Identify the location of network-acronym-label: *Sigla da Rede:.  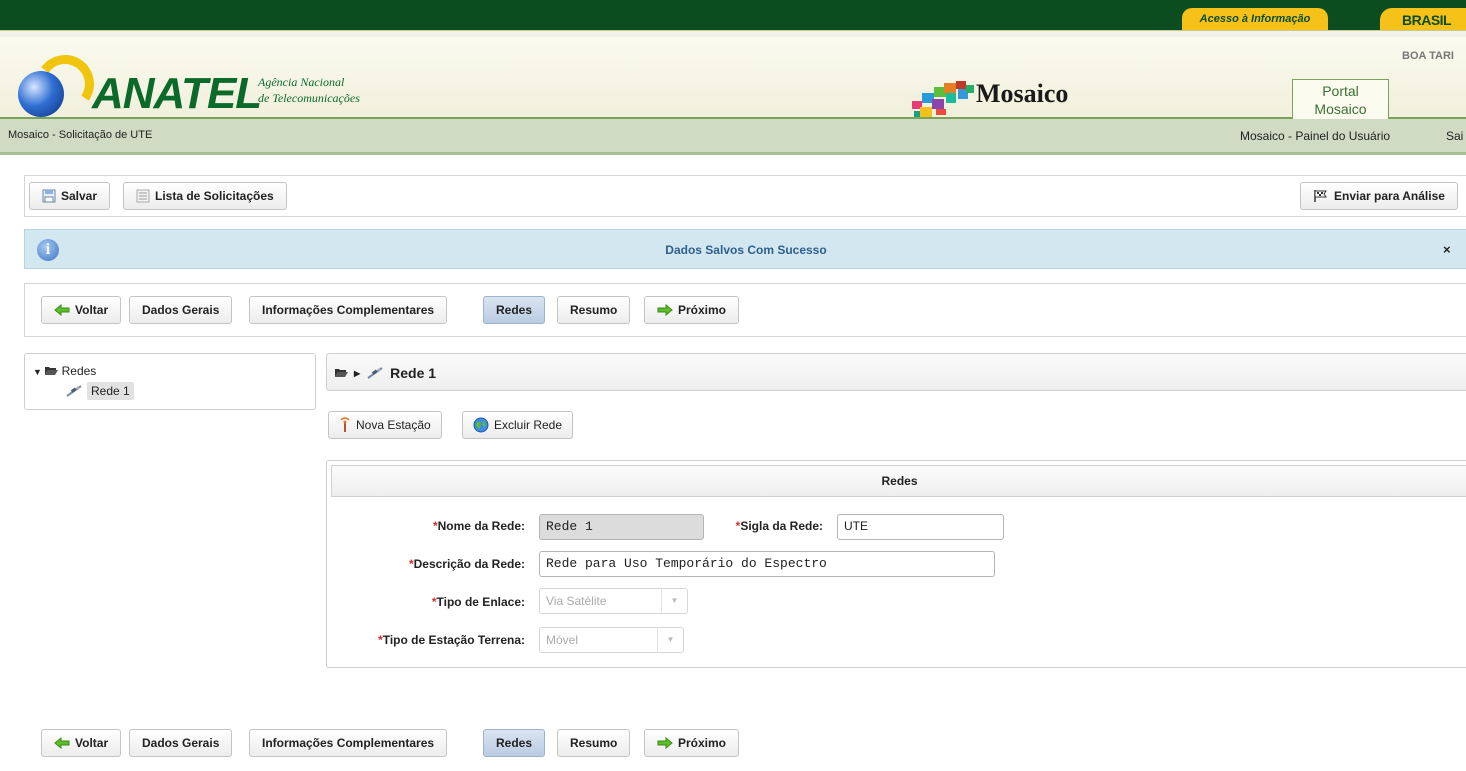
(765, 526).